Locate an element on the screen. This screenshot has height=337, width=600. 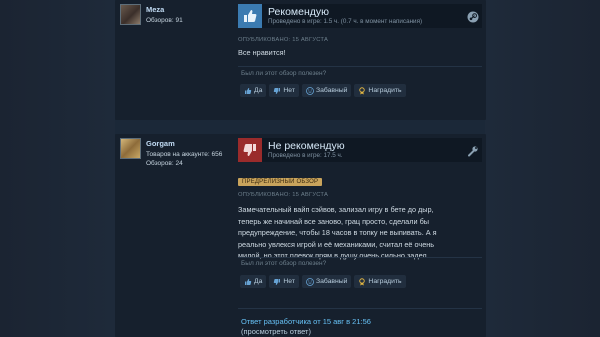
review-verdict: Не рекомендую is located at coordinates (306, 146).